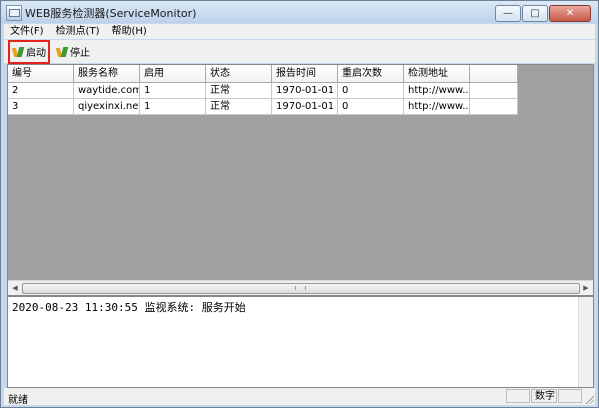 Image resolution: width=599 pixels, height=408 pixels. What do you see at coordinates (18, 52) in the screenshot?
I see `start-icon` at bounding box center [18, 52].